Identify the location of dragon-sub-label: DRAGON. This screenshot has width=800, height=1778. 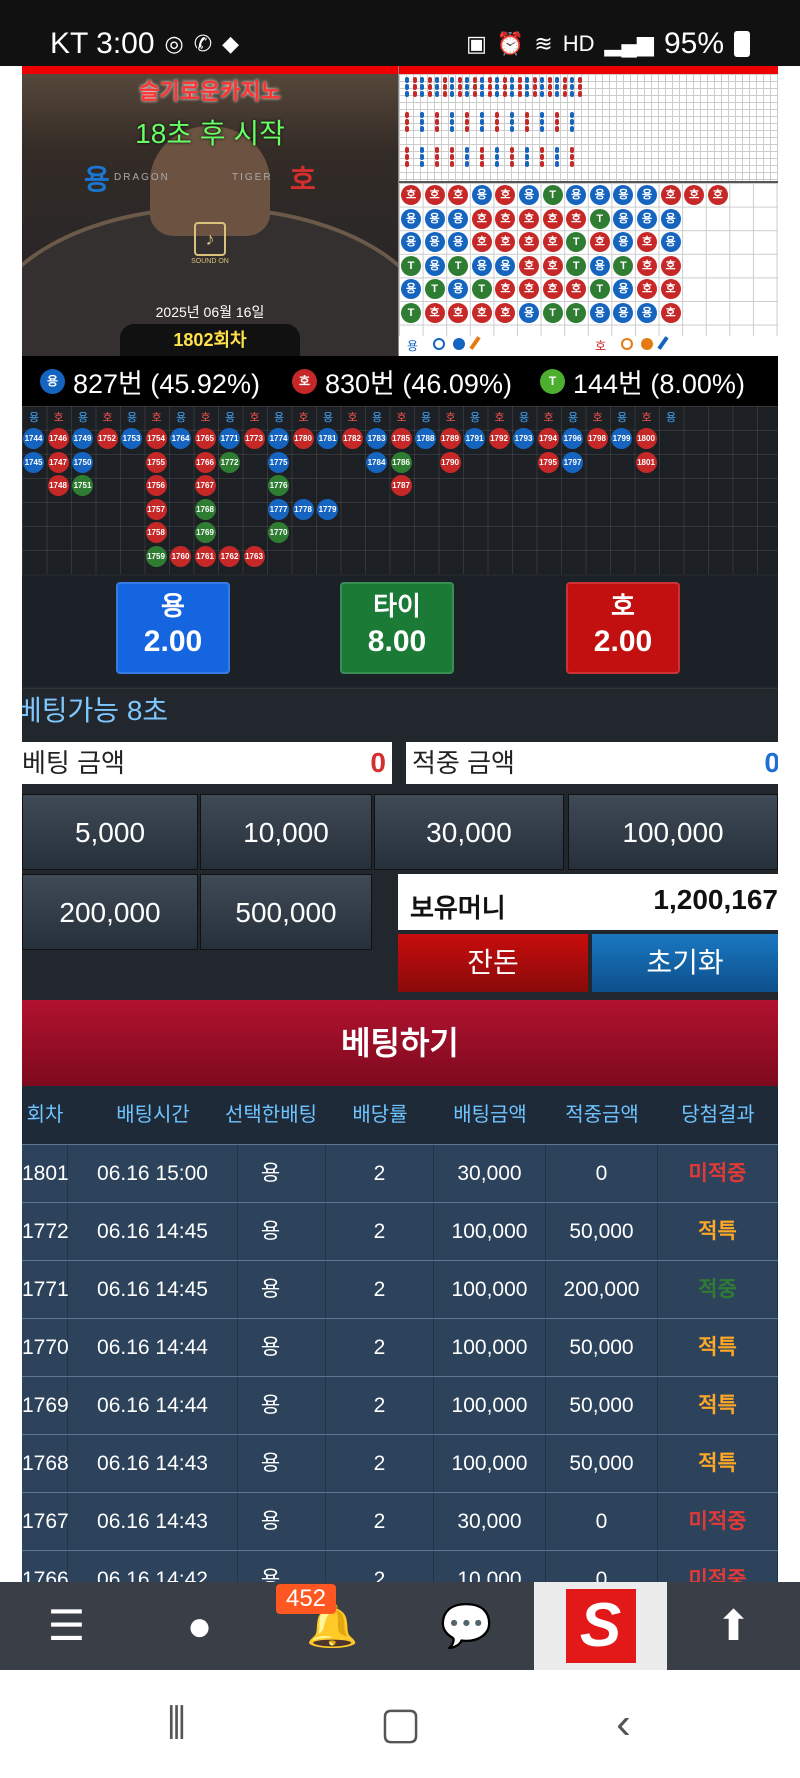
(142, 177).